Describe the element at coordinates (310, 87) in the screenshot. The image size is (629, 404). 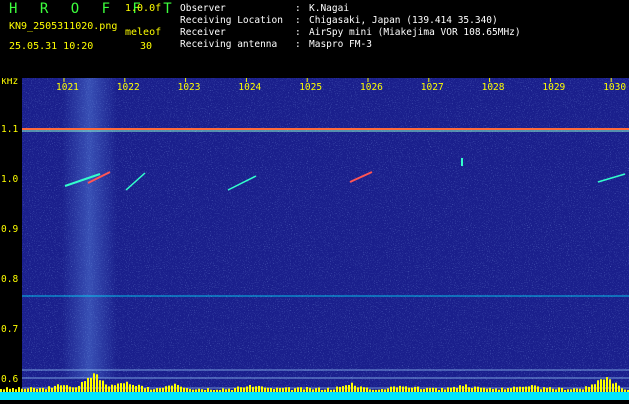
I see `x-tick-label: 1025` at that location.